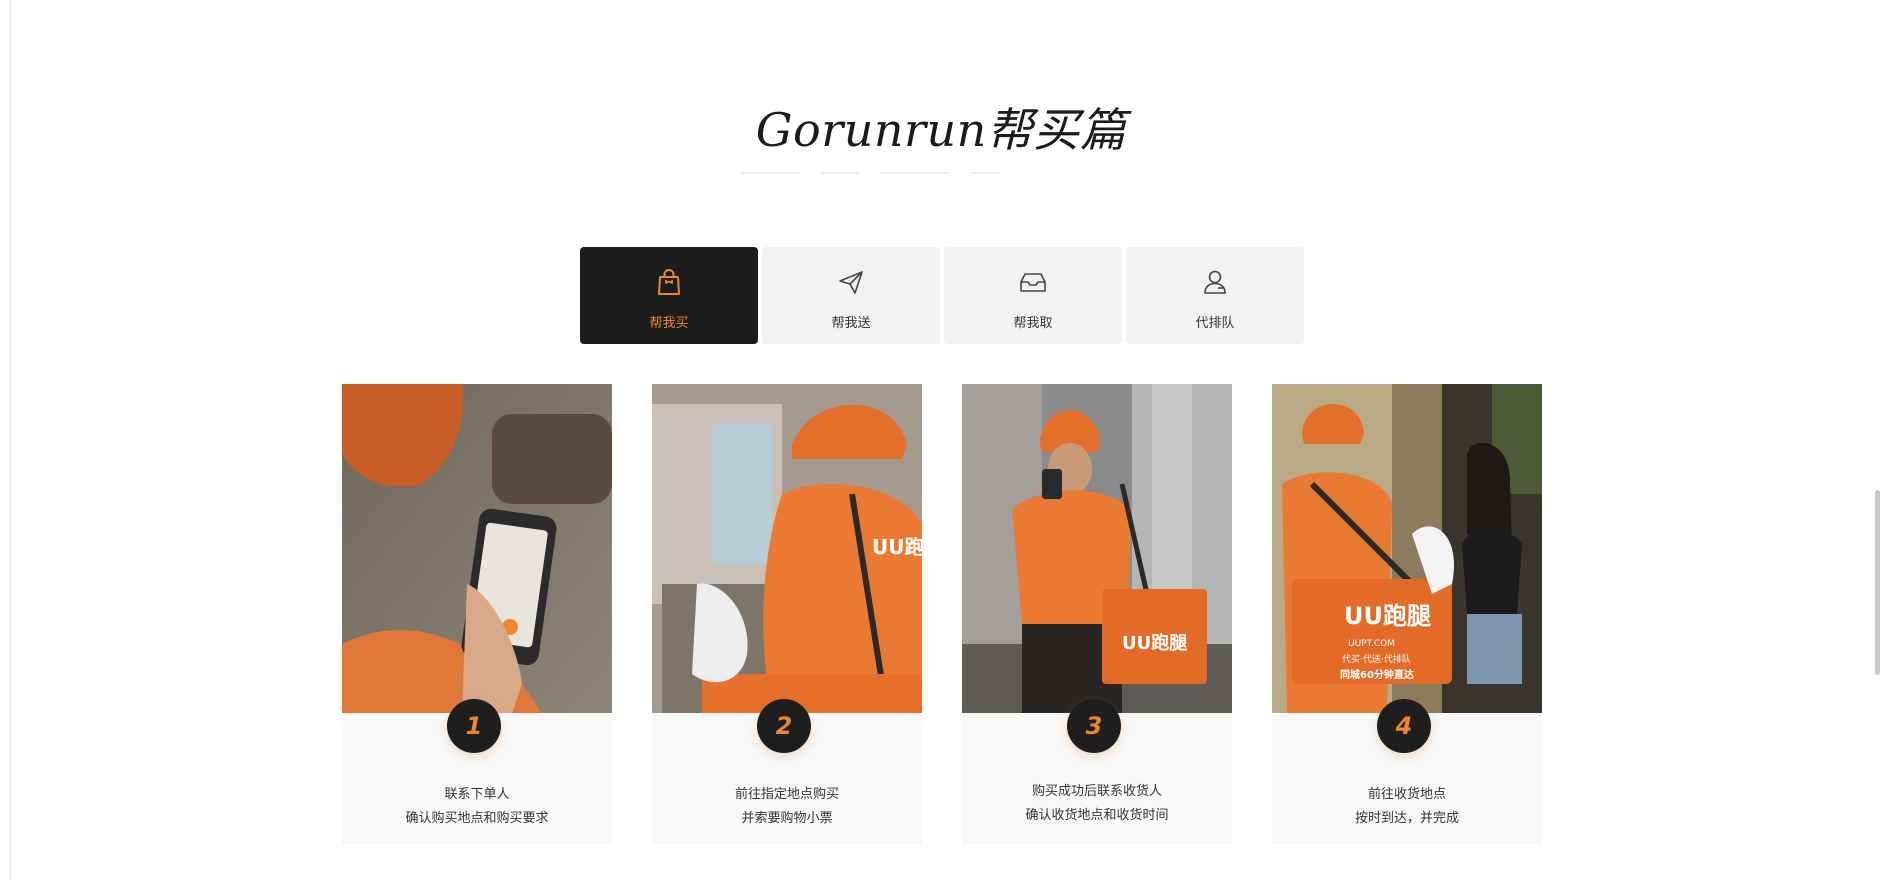 This screenshot has width=1882, height=880. What do you see at coordinates (1406, 818) in the screenshot?
I see `step-description: 按时到达，并完成` at bounding box center [1406, 818].